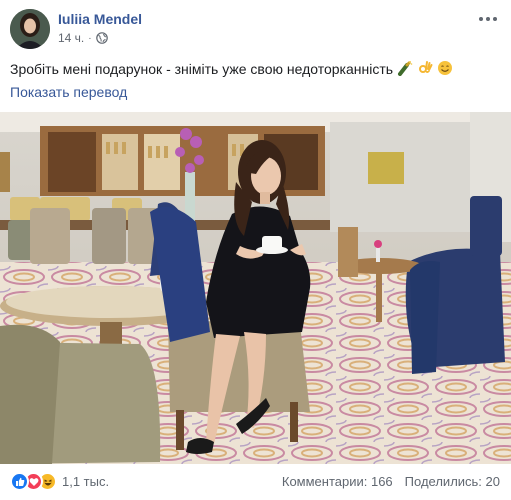 The height and width of the screenshot is (500, 511). Describe the element at coordinates (445, 70) in the screenshot. I see `smile-emoji` at that location.